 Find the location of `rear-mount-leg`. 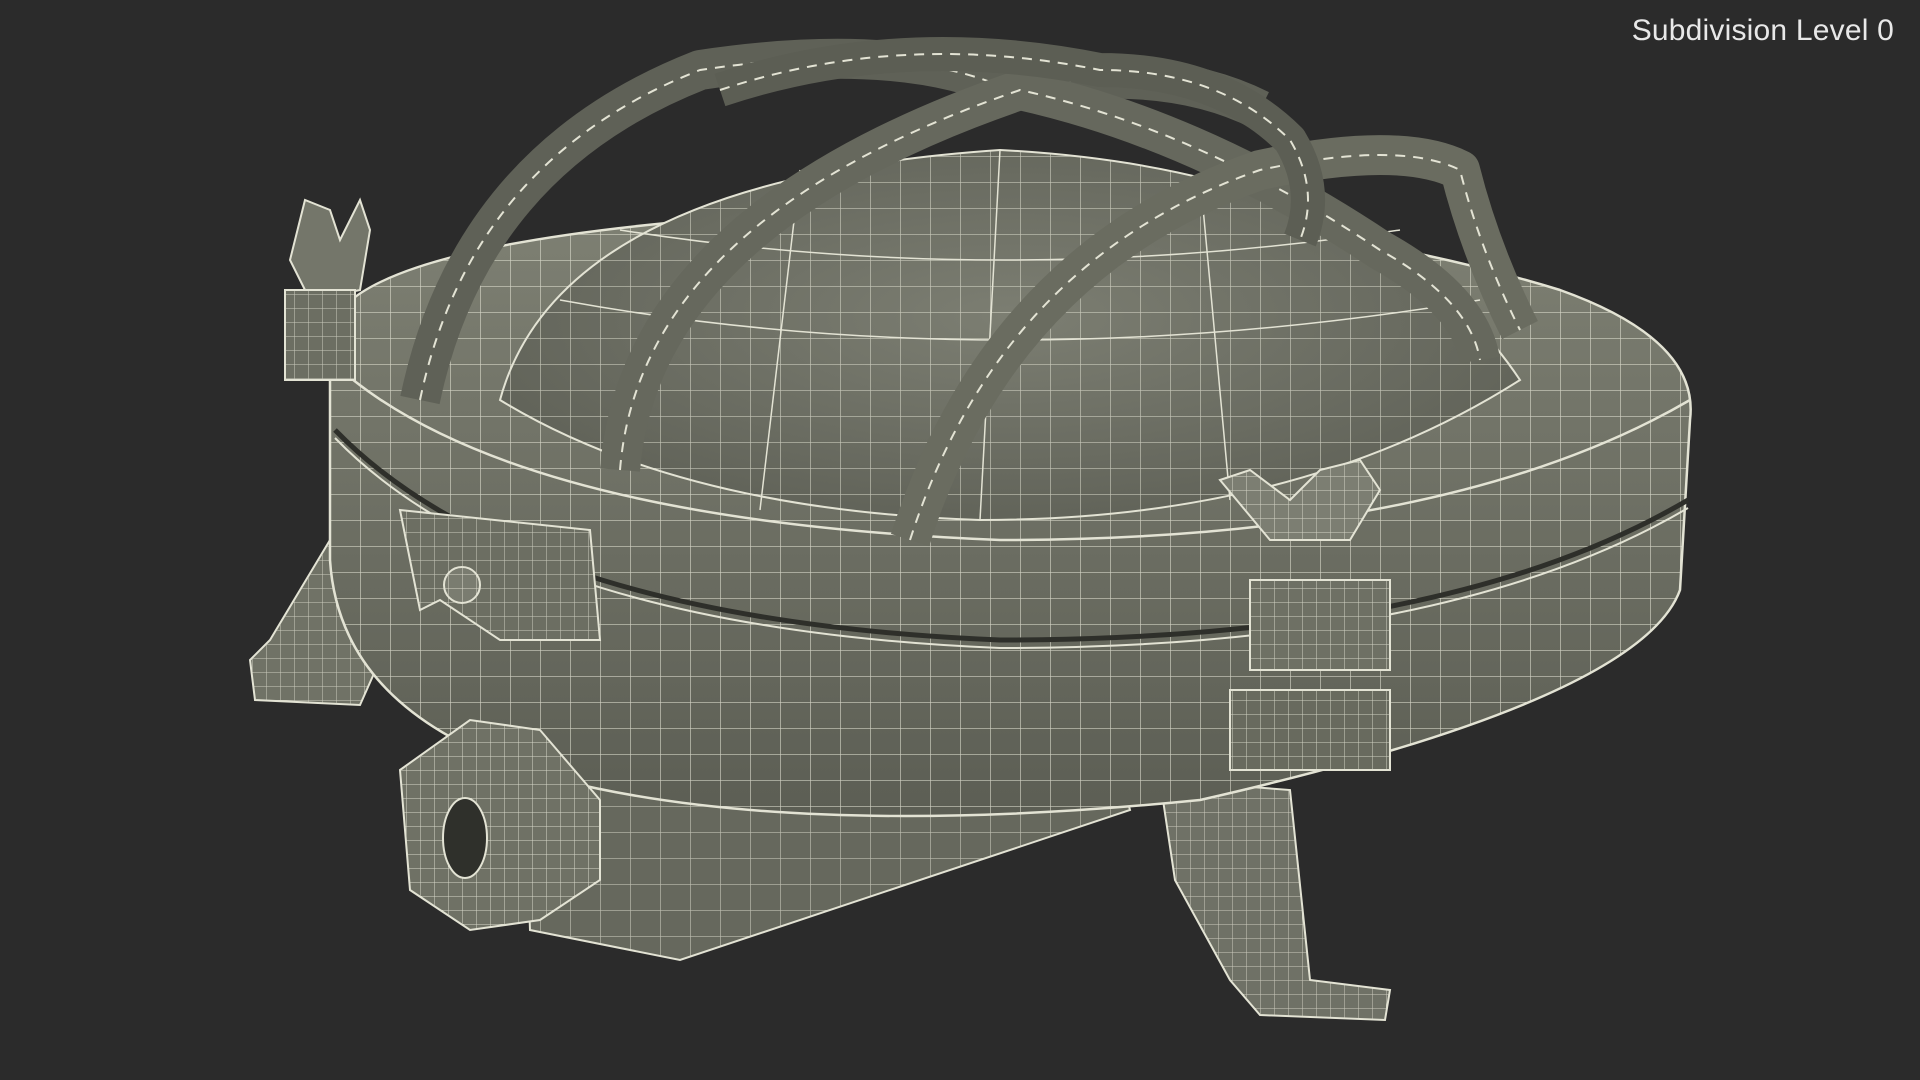

rear-mount-leg is located at coordinates (1275, 900).